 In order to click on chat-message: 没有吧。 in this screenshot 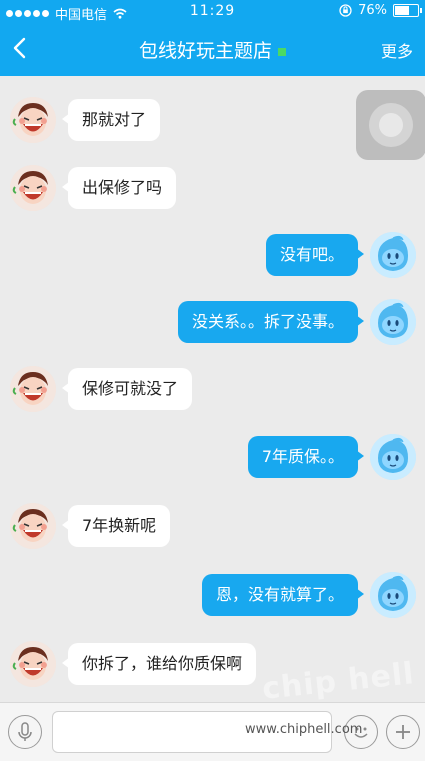, I will do `click(340, 255)`.